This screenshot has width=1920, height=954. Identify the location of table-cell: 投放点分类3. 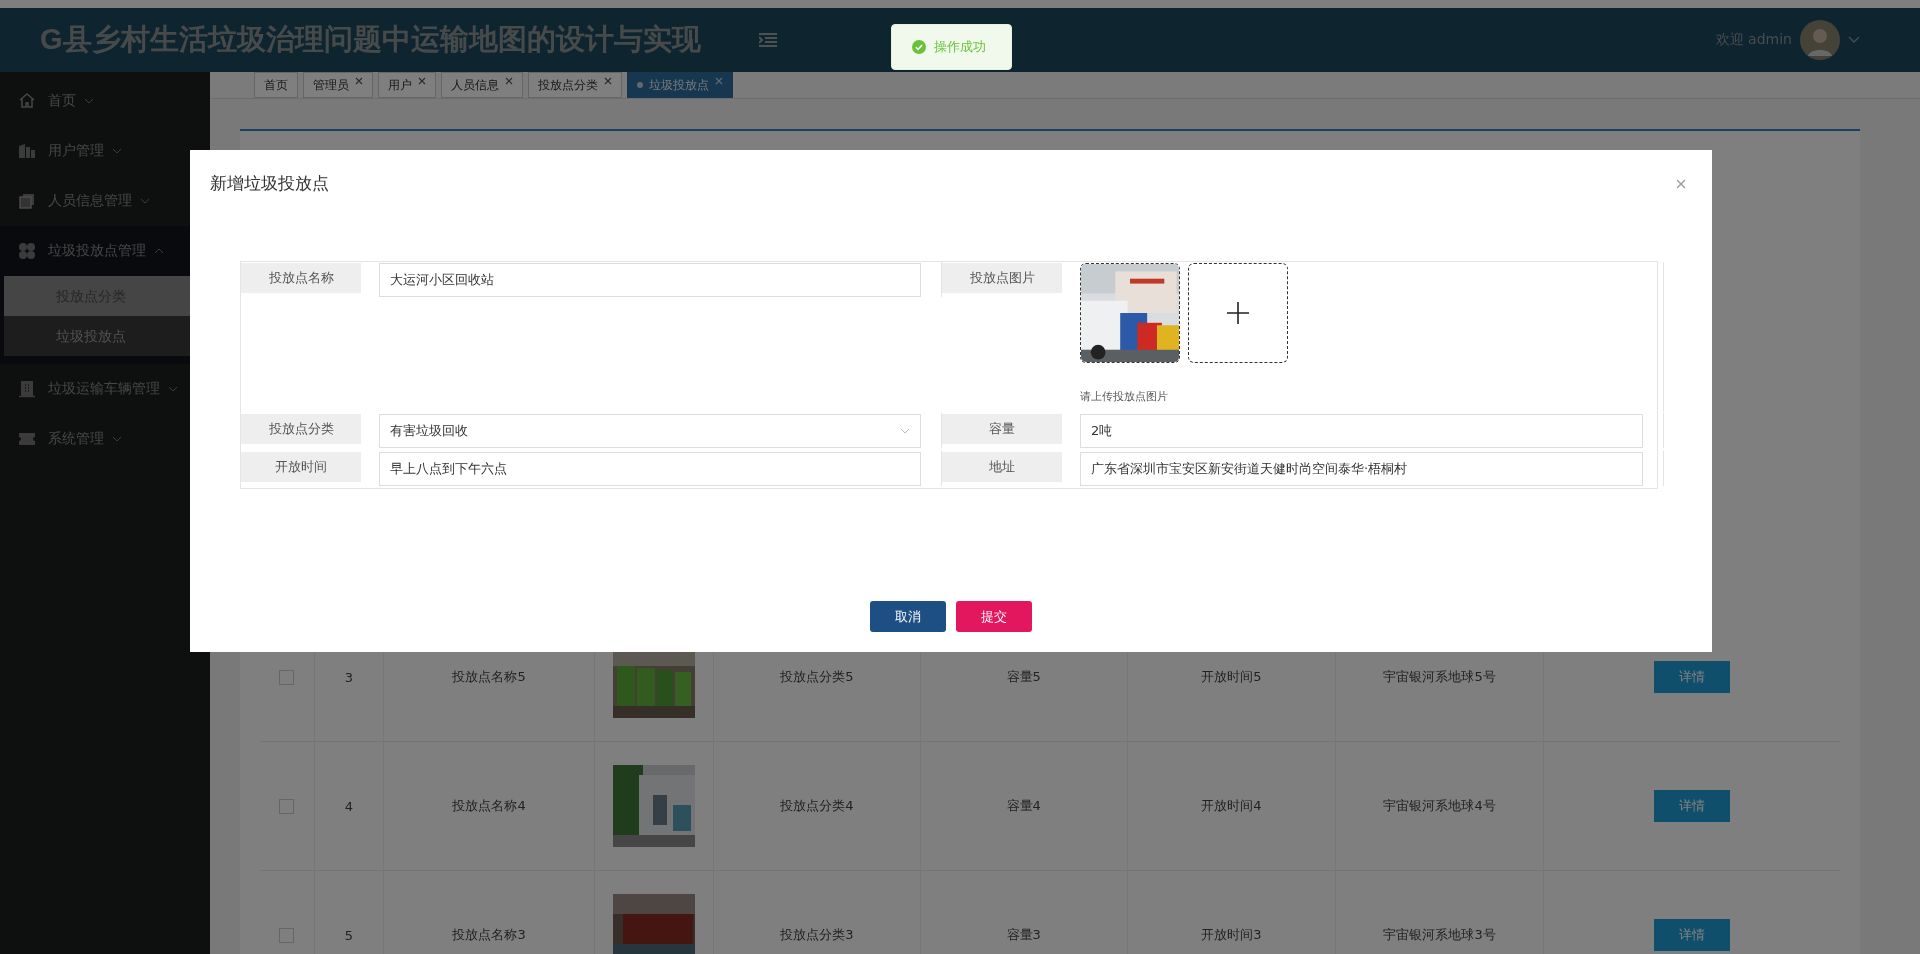
(817, 912).